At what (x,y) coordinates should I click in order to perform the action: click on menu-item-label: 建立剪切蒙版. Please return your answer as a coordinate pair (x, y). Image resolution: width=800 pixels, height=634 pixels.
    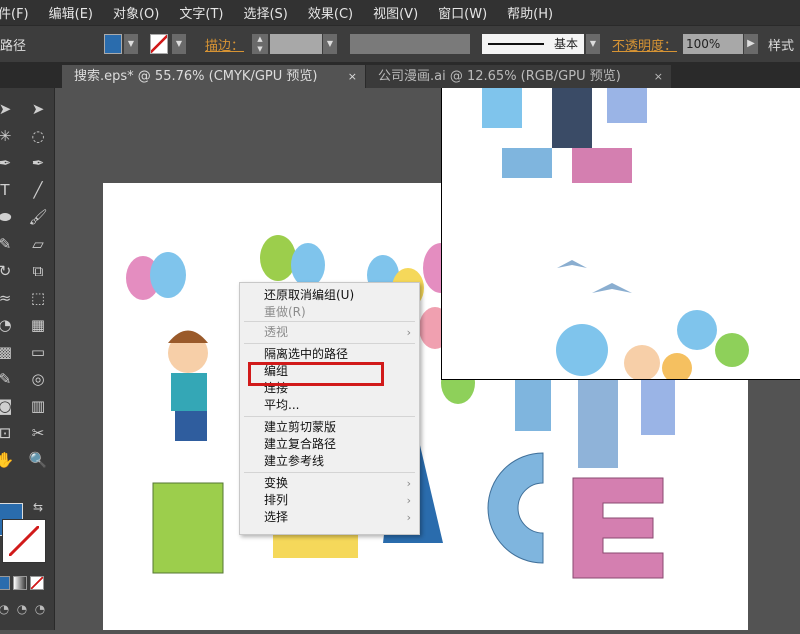
    Looking at the image, I should click on (300, 427).